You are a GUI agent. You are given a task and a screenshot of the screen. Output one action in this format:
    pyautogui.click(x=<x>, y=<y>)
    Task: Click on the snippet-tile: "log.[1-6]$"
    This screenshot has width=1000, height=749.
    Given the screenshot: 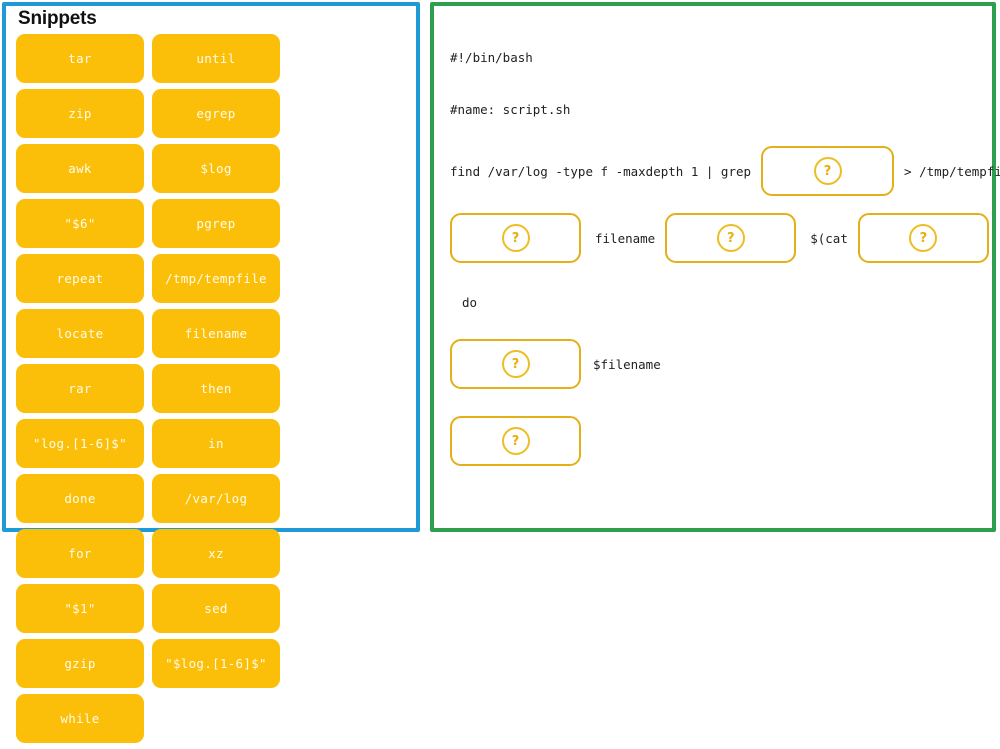 What is the action you would take?
    pyautogui.click(x=80, y=443)
    